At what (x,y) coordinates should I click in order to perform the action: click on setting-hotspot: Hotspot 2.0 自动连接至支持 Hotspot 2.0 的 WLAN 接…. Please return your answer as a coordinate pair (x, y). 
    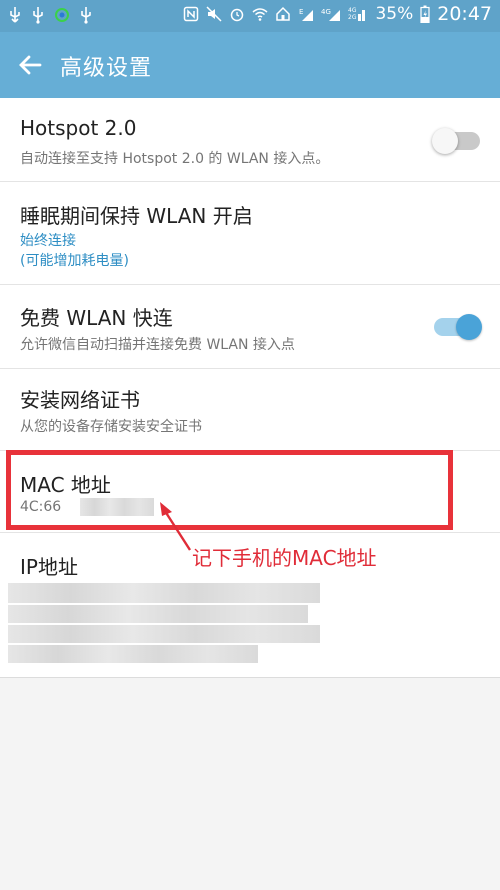
    Looking at the image, I should click on (250, 140).